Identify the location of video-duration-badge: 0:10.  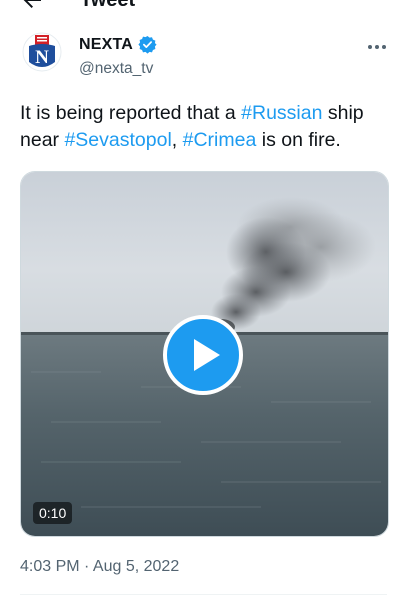
(53, 513).